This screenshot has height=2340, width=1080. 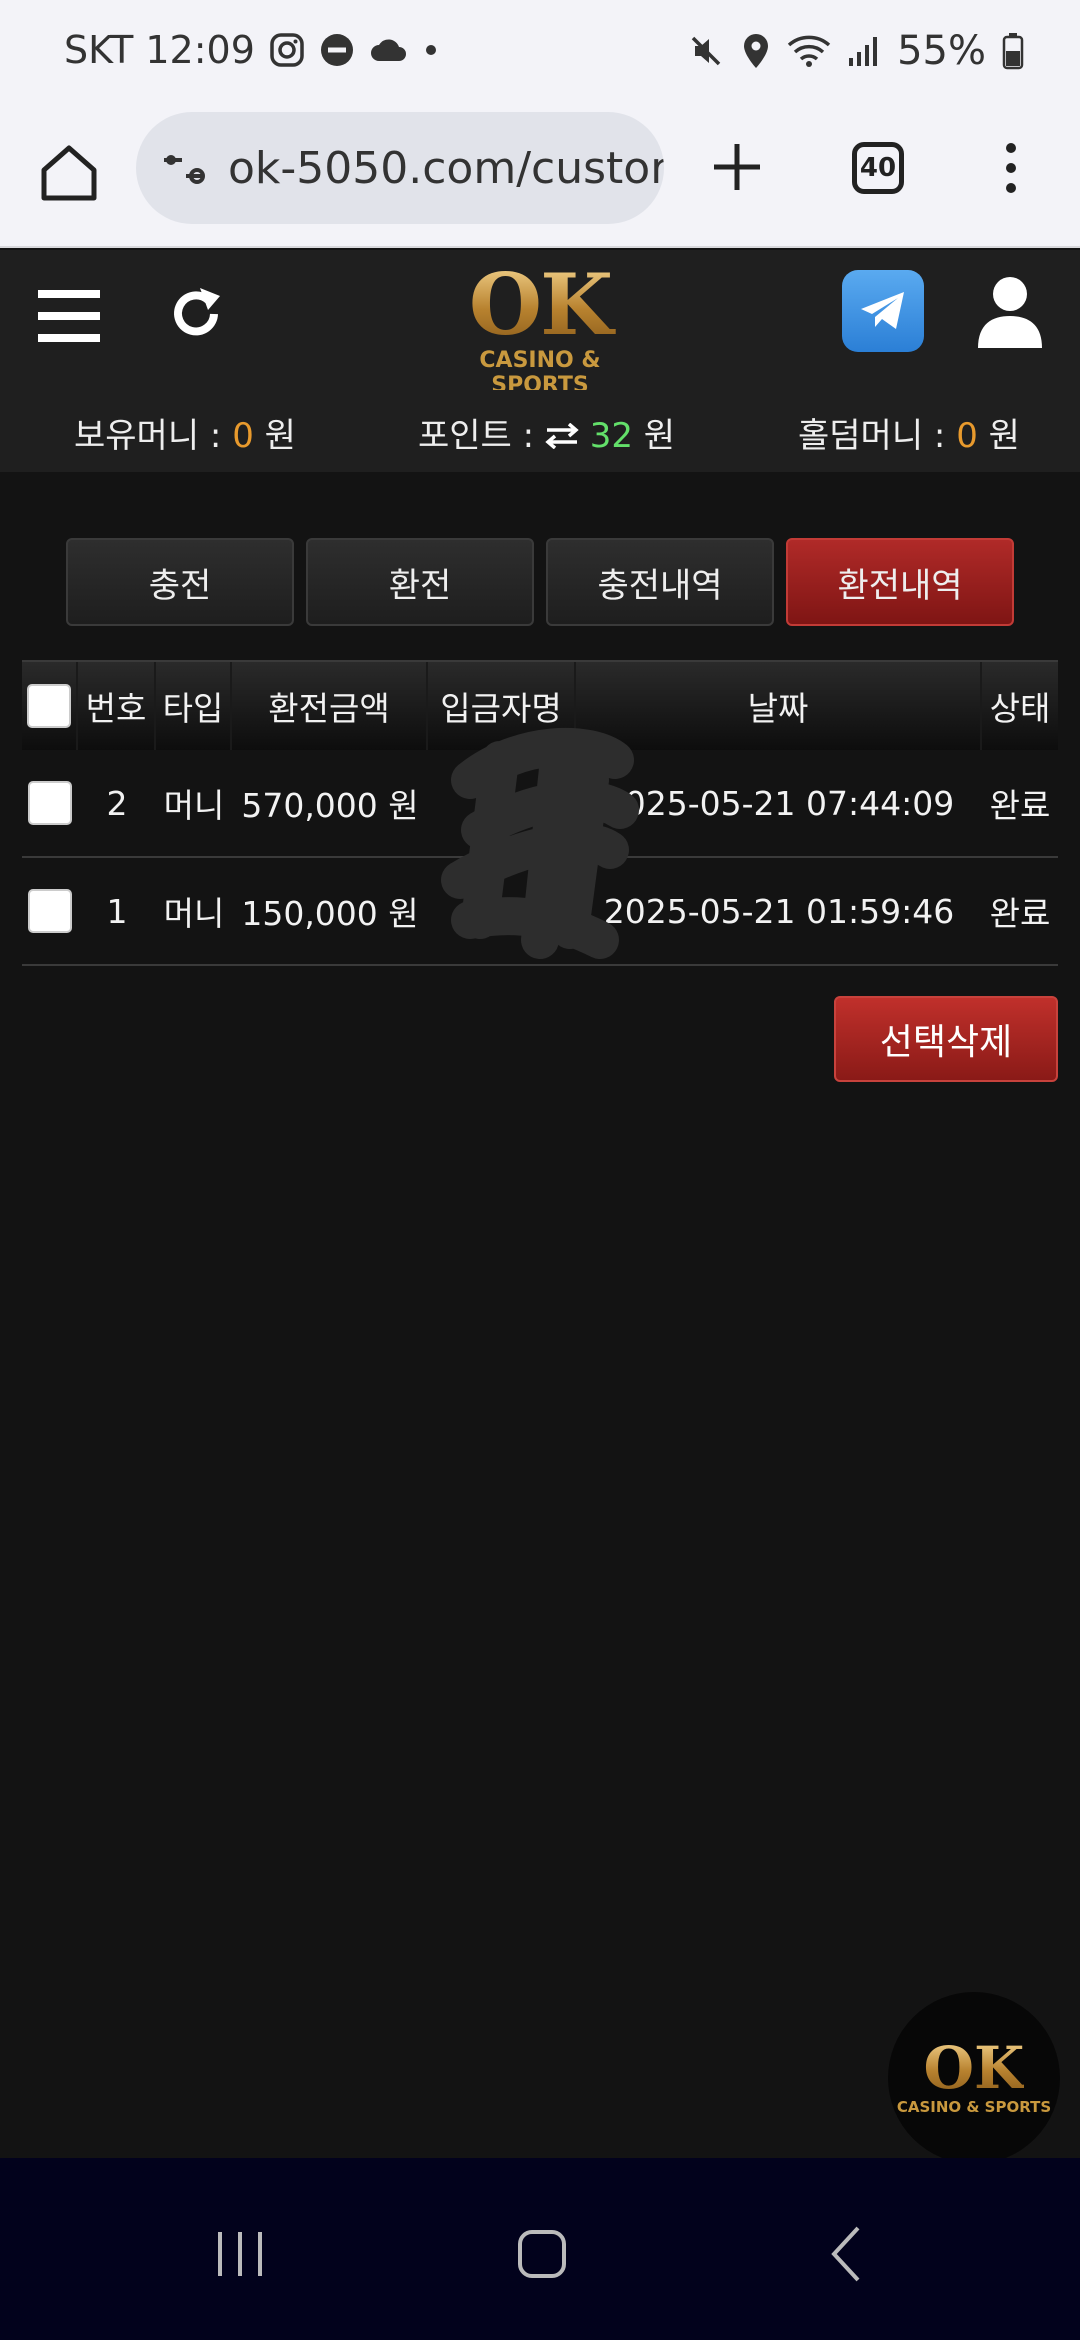 I want to click on point-balance: 포인트 : 32 원, so click(x=546, y=432).